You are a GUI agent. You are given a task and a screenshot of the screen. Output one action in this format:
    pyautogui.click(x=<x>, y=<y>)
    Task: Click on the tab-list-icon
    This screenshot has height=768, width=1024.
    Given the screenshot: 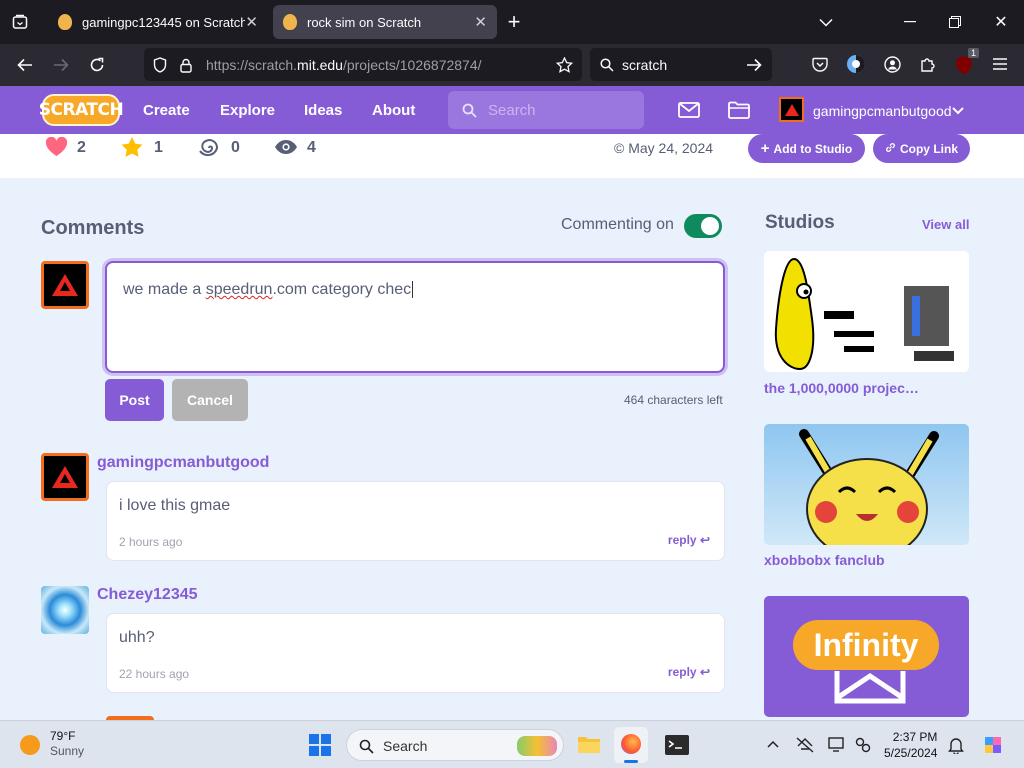 What is the action you would take?
    pyautogui.click(x=20, y=22)
    